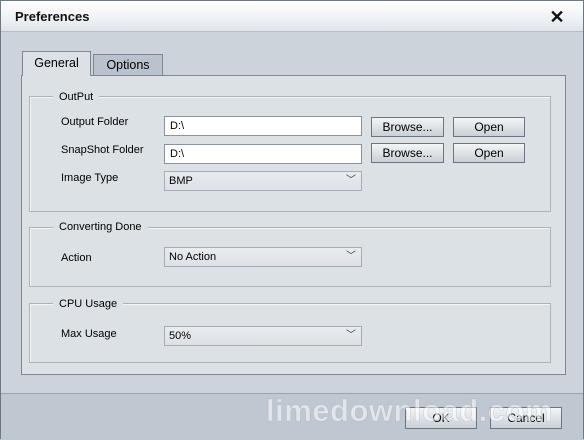  I want to click on cpu-group-label: CPU Usage, so click(88, 304).